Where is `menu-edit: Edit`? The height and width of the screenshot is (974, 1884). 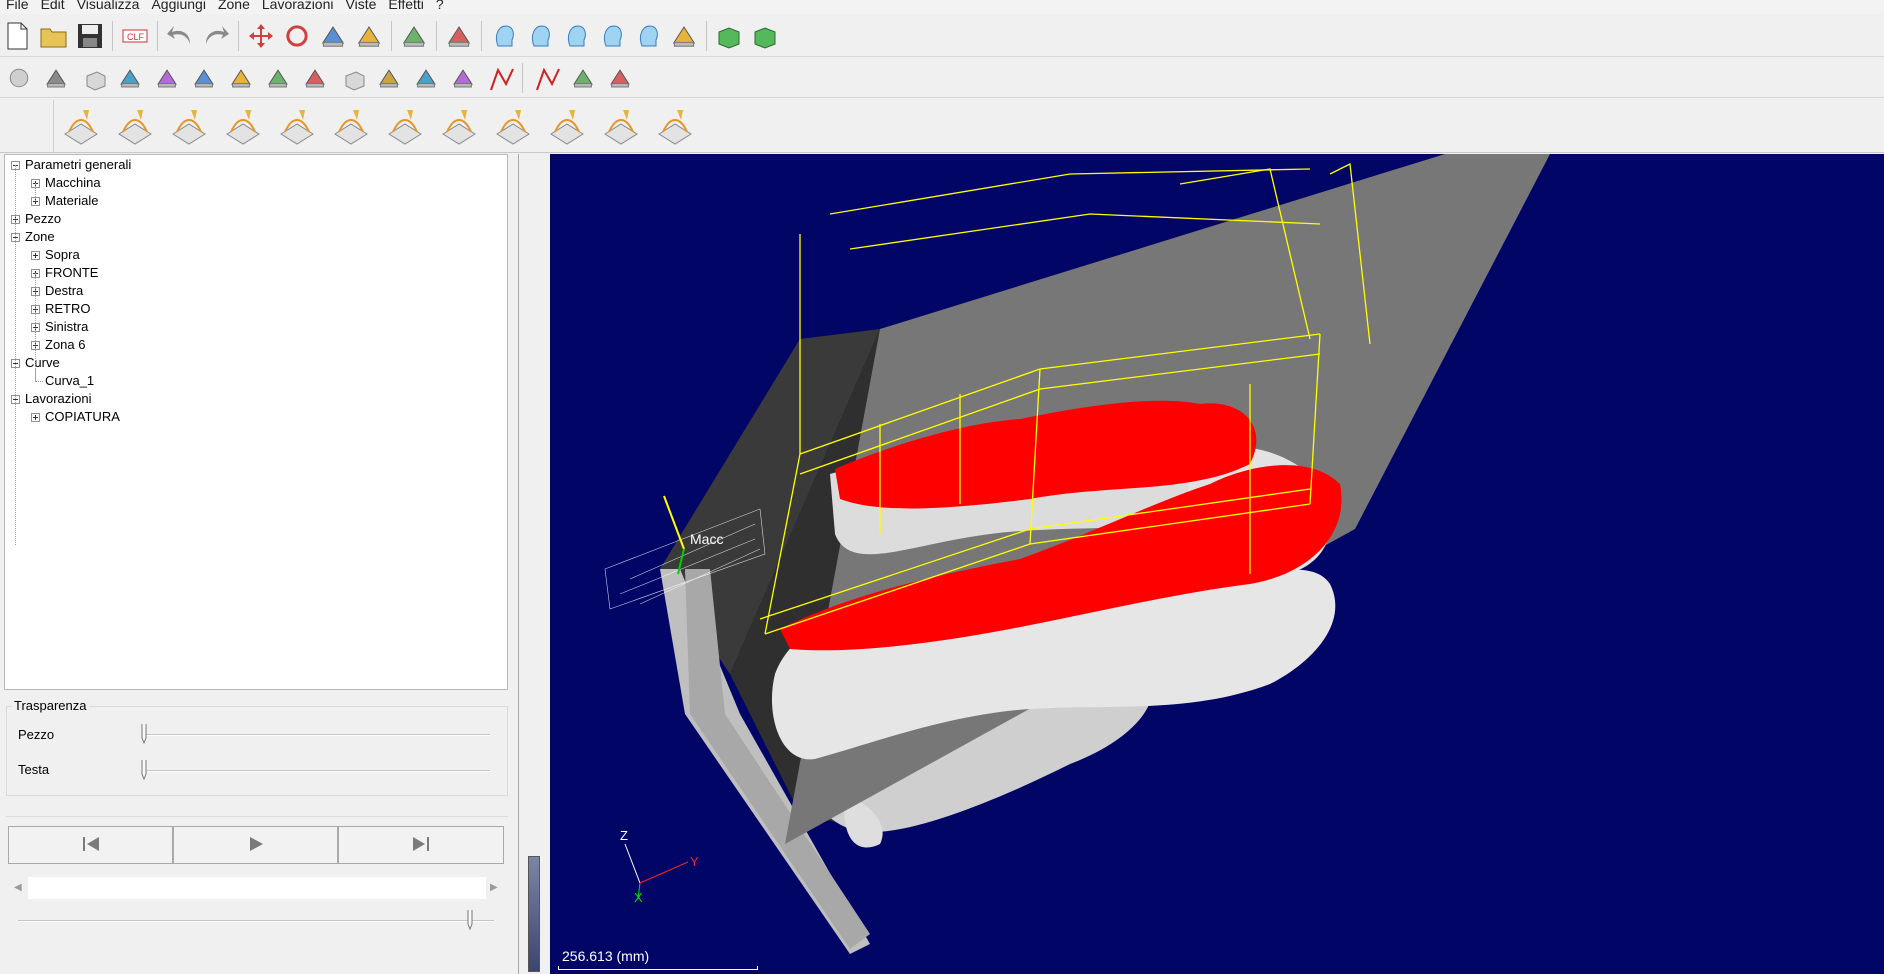 menu-edit: Edit is located at coordinates (53, 5).